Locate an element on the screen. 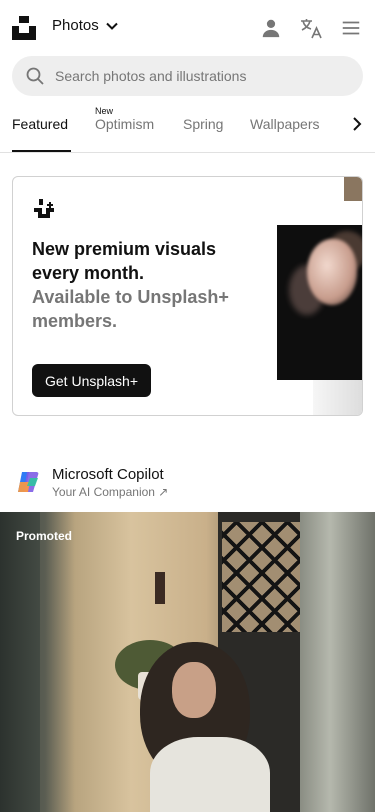  chevron-right-icon is located at coordinates (357, 124).